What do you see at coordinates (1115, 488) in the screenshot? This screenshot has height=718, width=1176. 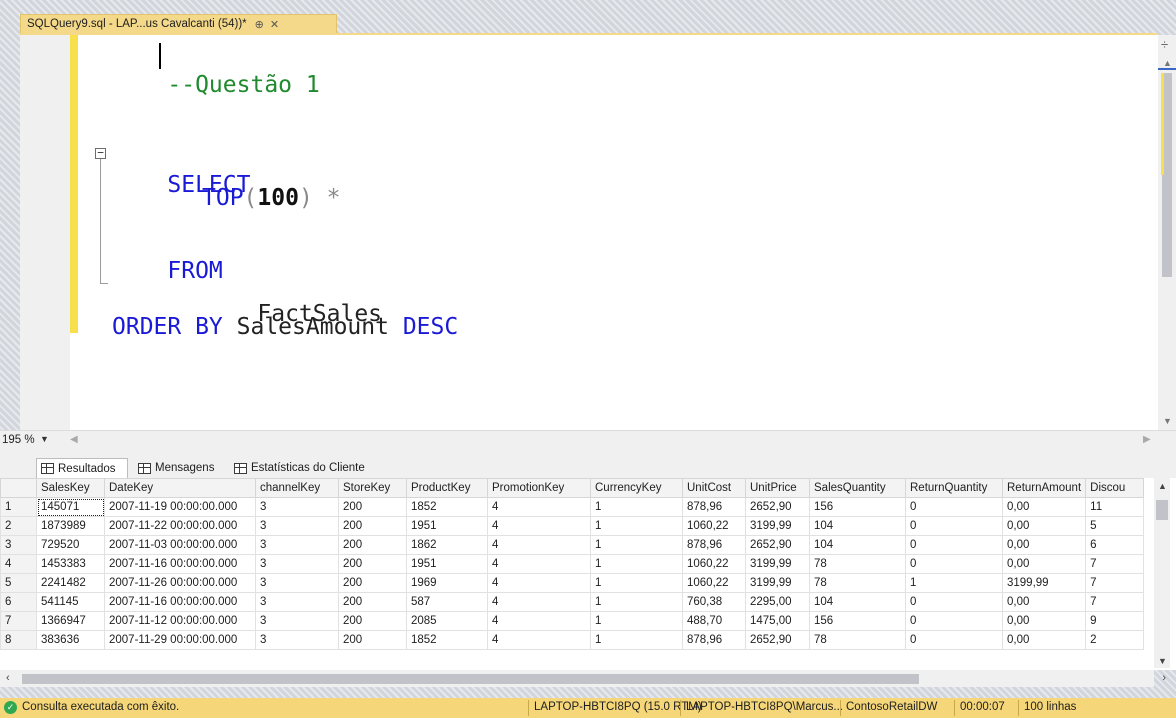 I see `column-header: Discou` at bounding box center [1115, 488].